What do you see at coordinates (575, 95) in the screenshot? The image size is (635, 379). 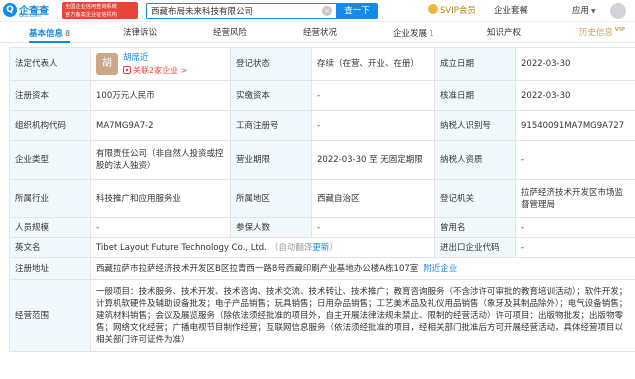 I see `approval-date-value: 2022-03-30` at bounding box center [575, 95].